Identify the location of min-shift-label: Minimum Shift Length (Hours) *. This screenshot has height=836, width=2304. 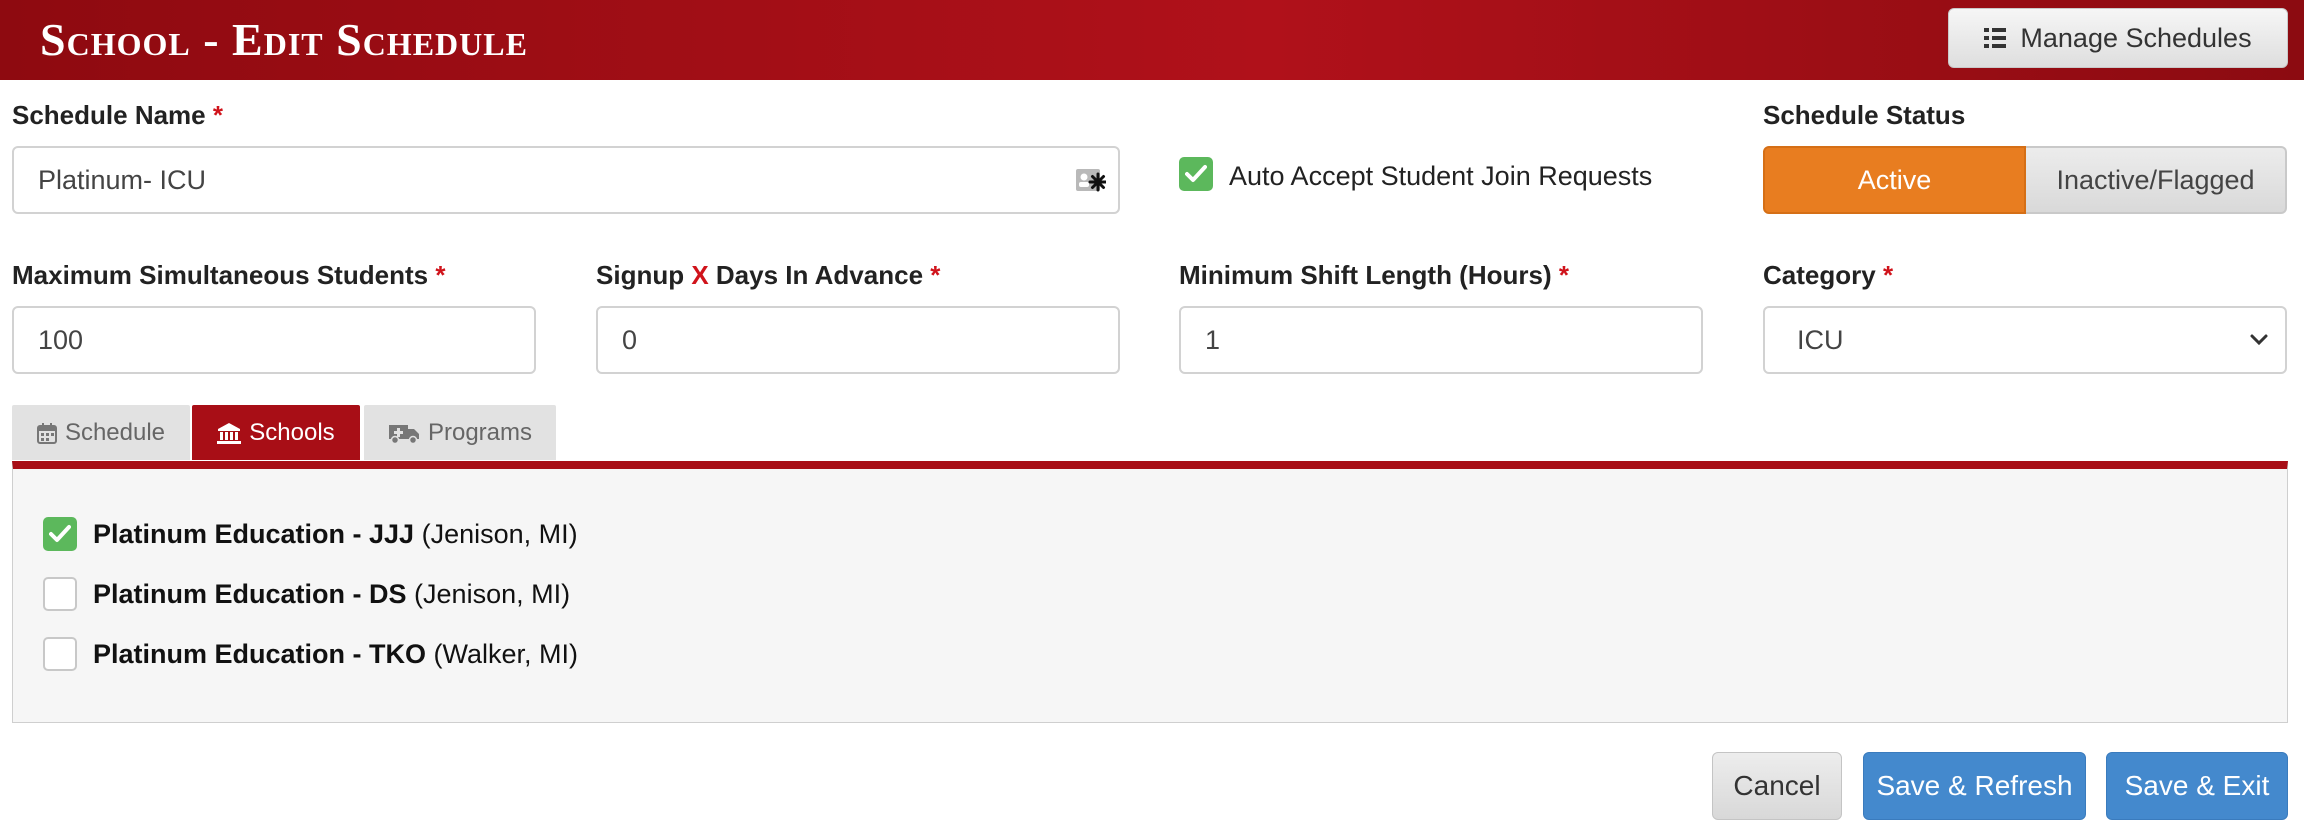
(1374, 275).